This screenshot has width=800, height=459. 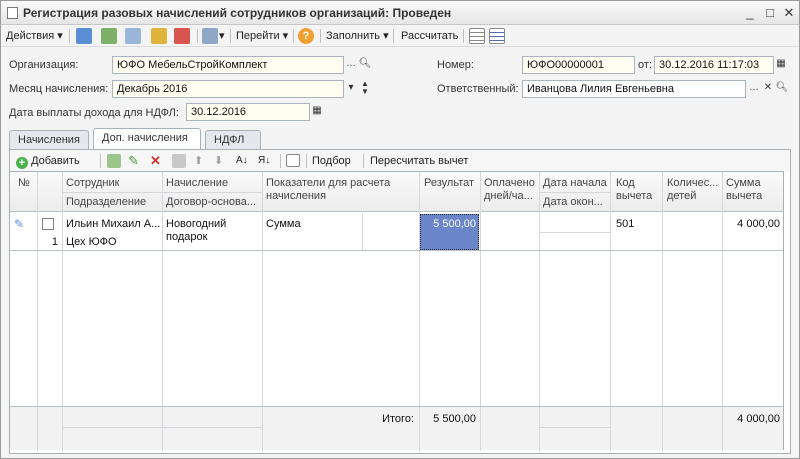 What do you see at coordinates (222, 36) in the screenshot?
I see `structure-dropdown: ▾` at bounding box center [222, 36].